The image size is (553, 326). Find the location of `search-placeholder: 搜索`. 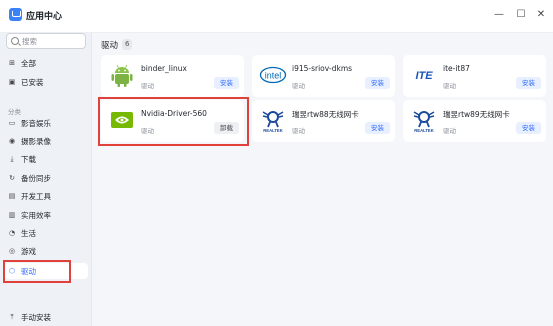

search-placeholder: 搜索 is located at coordinates (29, 41).